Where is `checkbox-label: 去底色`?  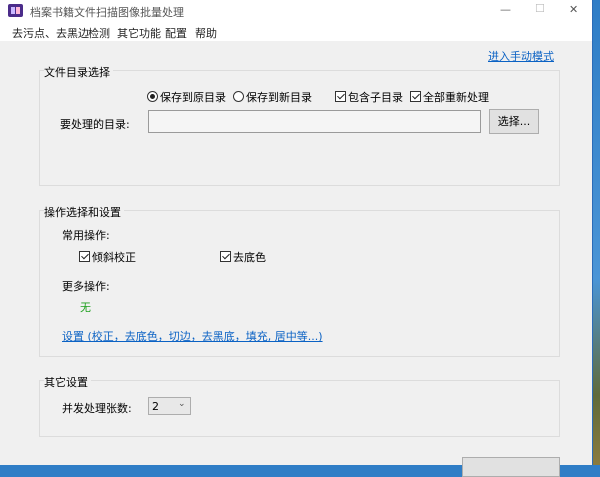
checkbox-label: 去底色 is located at coordinates (249, 257).